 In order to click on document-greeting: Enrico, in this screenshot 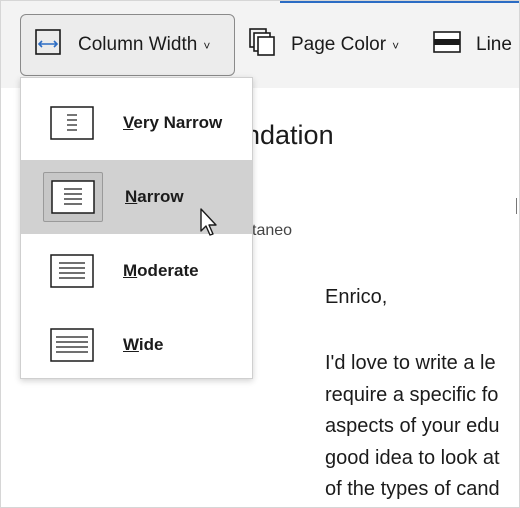, I will do `click(356, 297)`.